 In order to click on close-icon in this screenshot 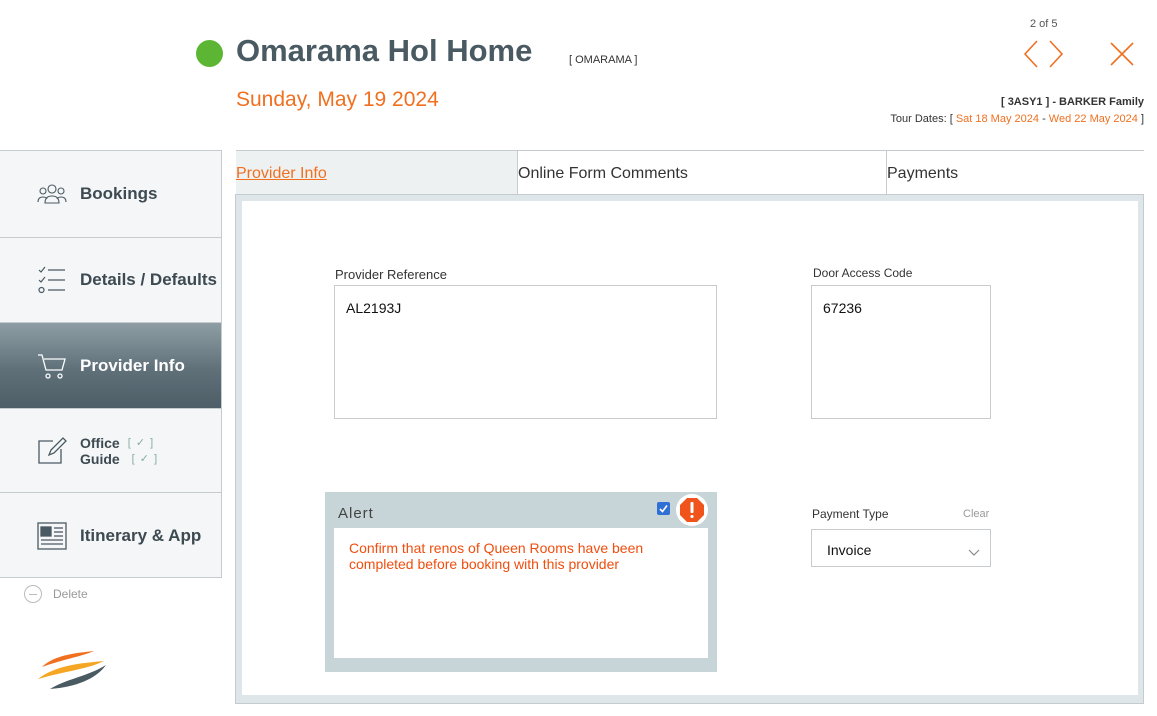, I will do `click(1122, 54)`.